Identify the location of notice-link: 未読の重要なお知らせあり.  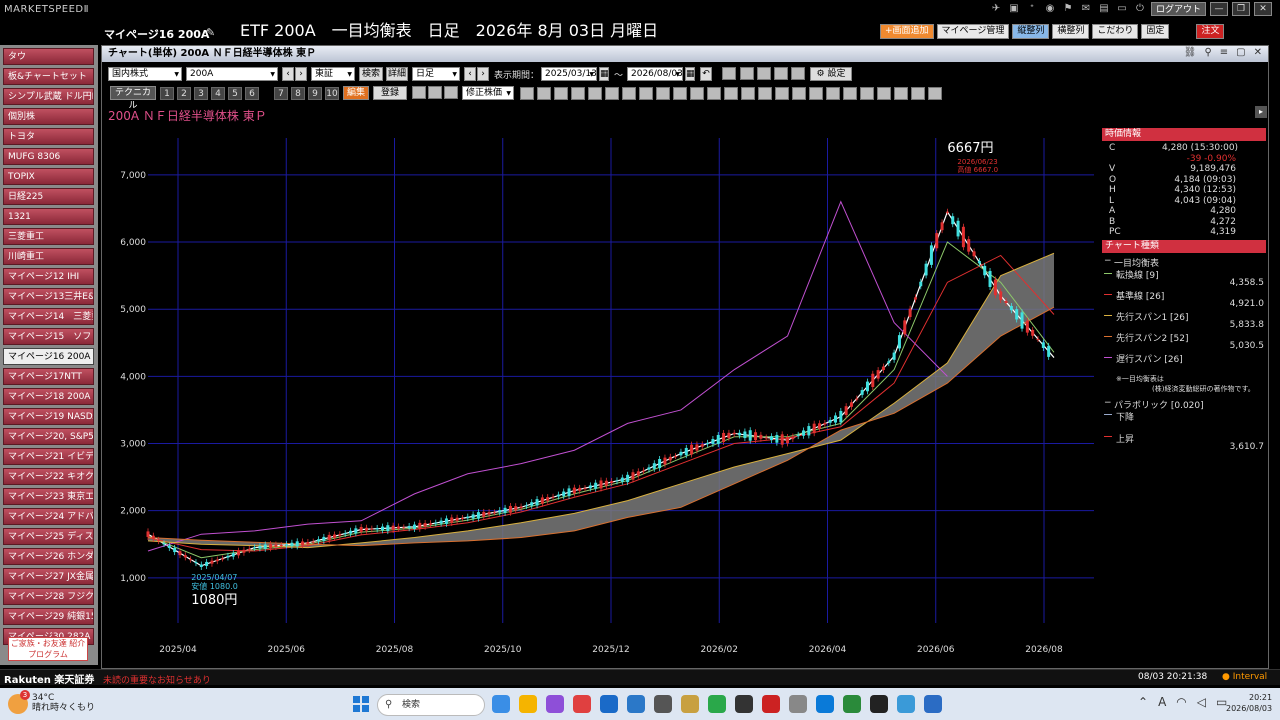
(157, 679).